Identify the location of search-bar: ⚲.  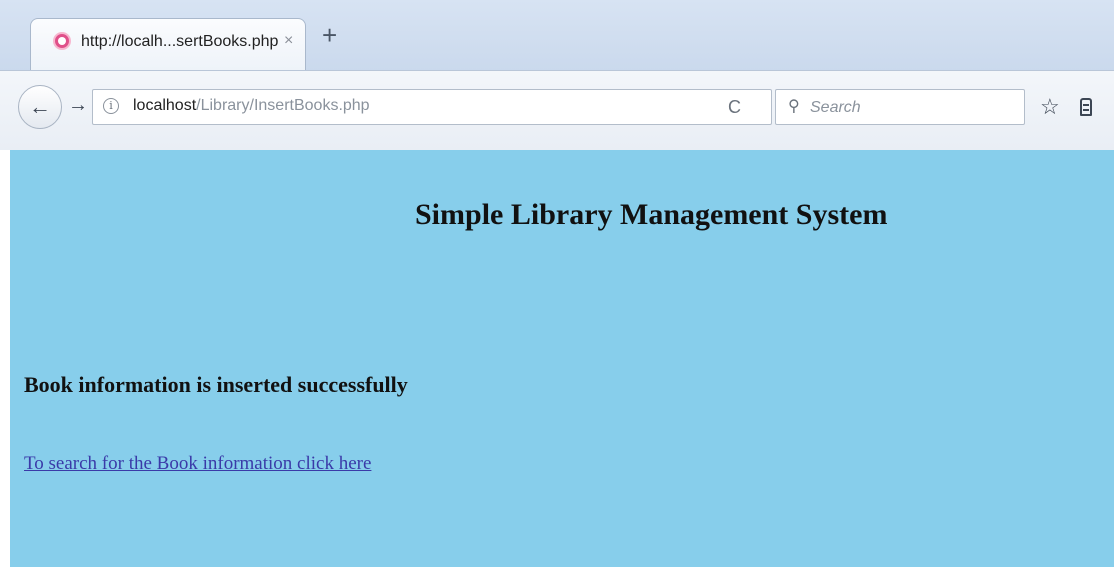
(900, 107).